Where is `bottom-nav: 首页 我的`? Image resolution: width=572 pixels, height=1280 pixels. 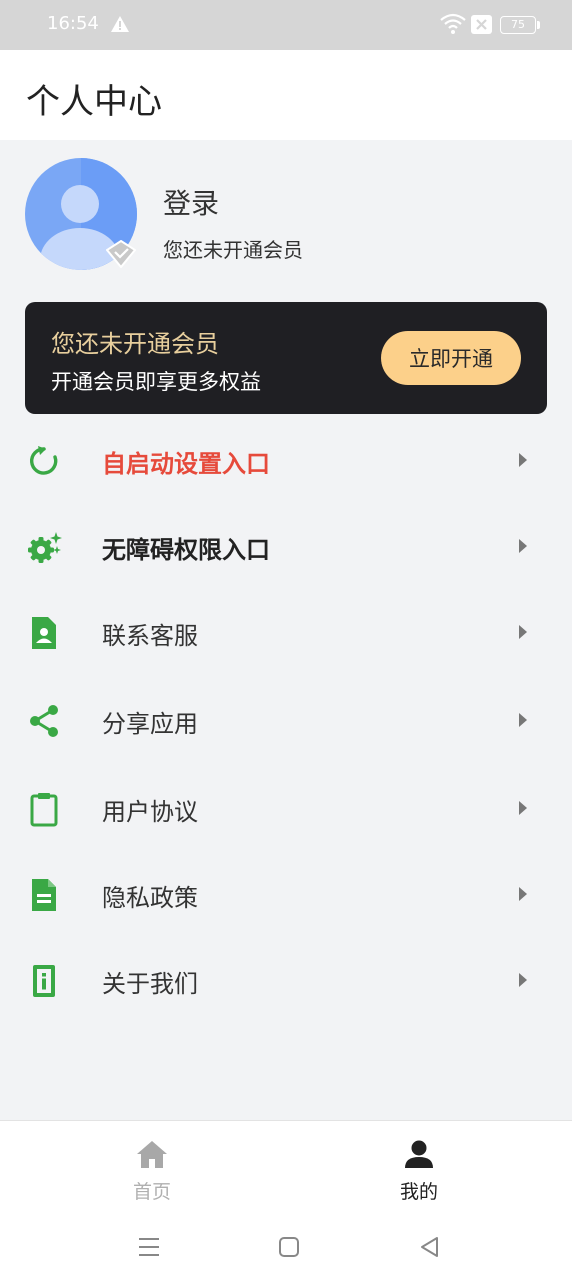
bottom-nav: 首页 我的 is located at coordinates (286, 1200).